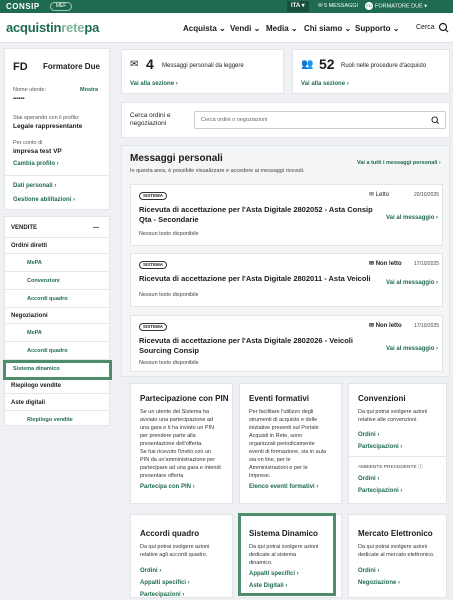 This screenshot has height=600, width=453. I want to click on username-label: Nome utente:, so click(30, 90).